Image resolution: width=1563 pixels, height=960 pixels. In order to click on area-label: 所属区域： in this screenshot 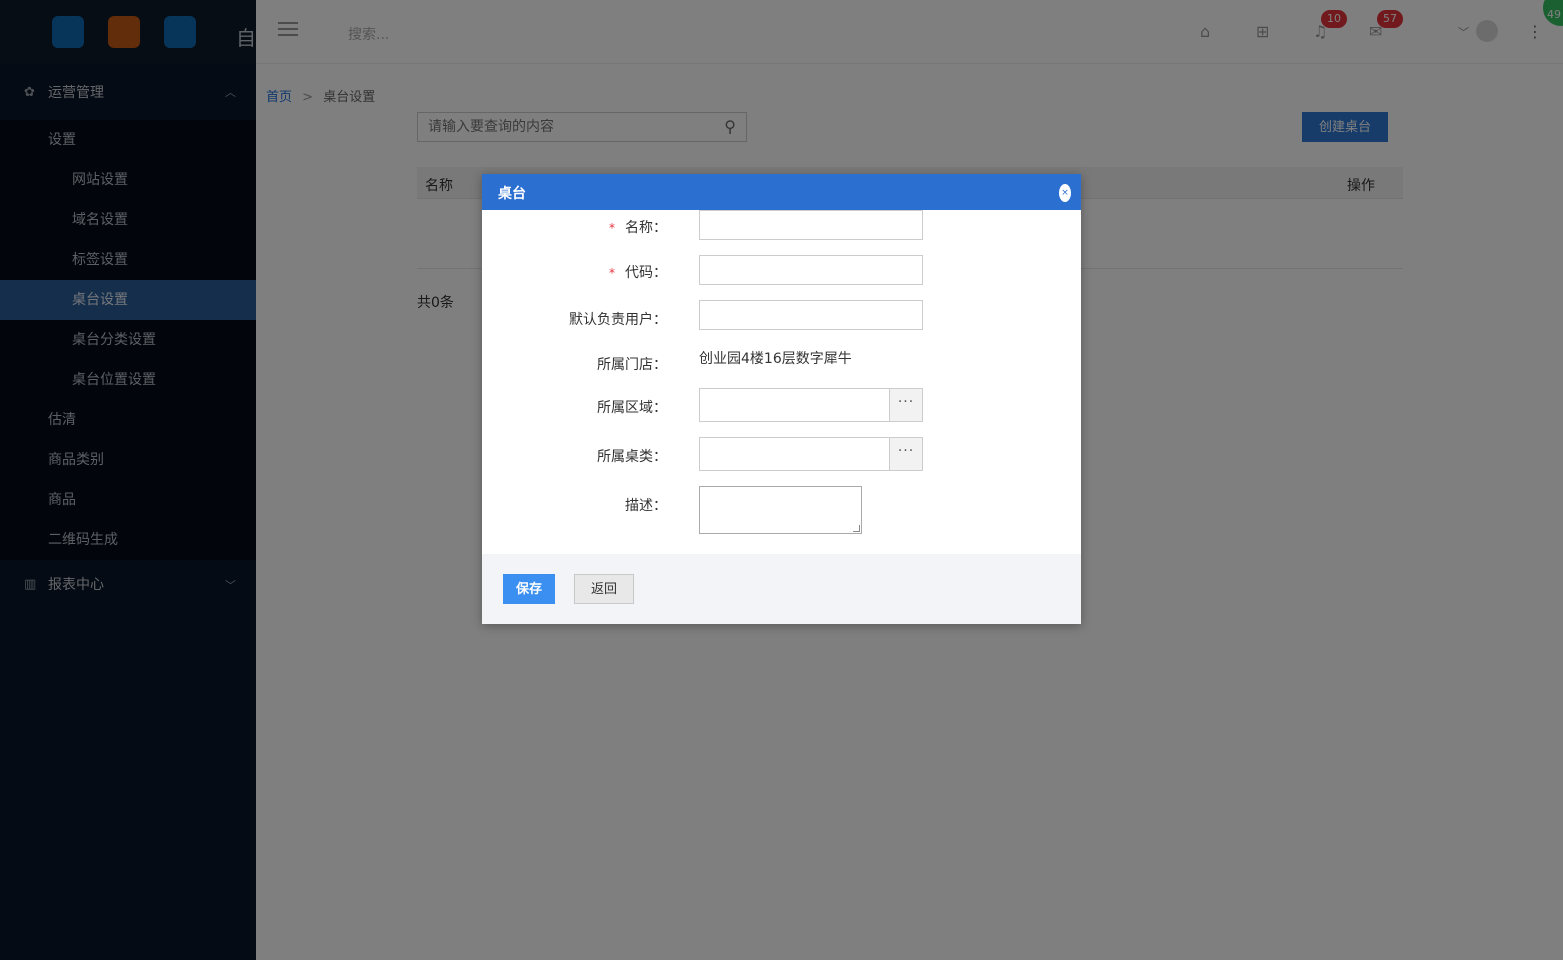, I will do `click(632, 408)`.